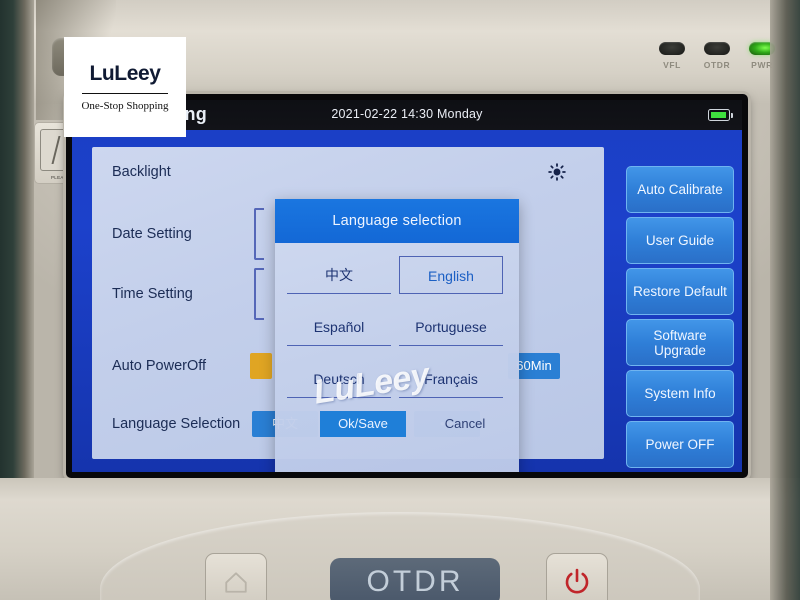 Image resolution: width=800 pixels, height=600 pixels. What do you see at coordinates (720, 115) in the screenshot?
I see `battery-icon` at bounding box center [720, 115].